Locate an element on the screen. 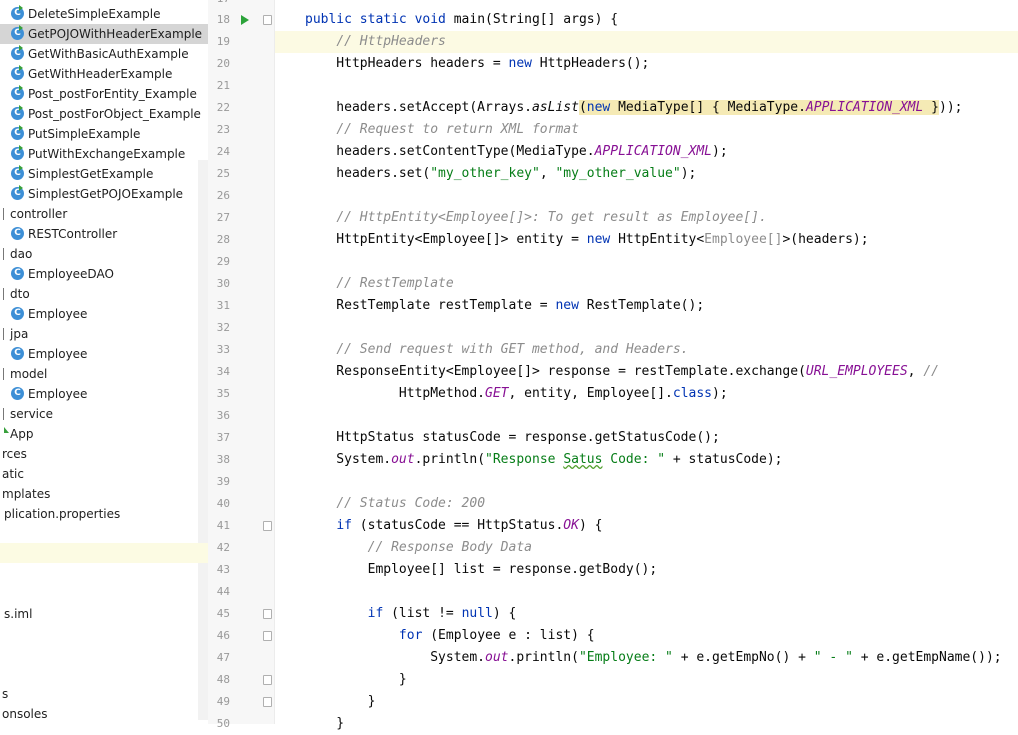 The image size is (1018, 735). tree-item: C GetPOJOWithHeaderExample is located at coordinates (104, 34).